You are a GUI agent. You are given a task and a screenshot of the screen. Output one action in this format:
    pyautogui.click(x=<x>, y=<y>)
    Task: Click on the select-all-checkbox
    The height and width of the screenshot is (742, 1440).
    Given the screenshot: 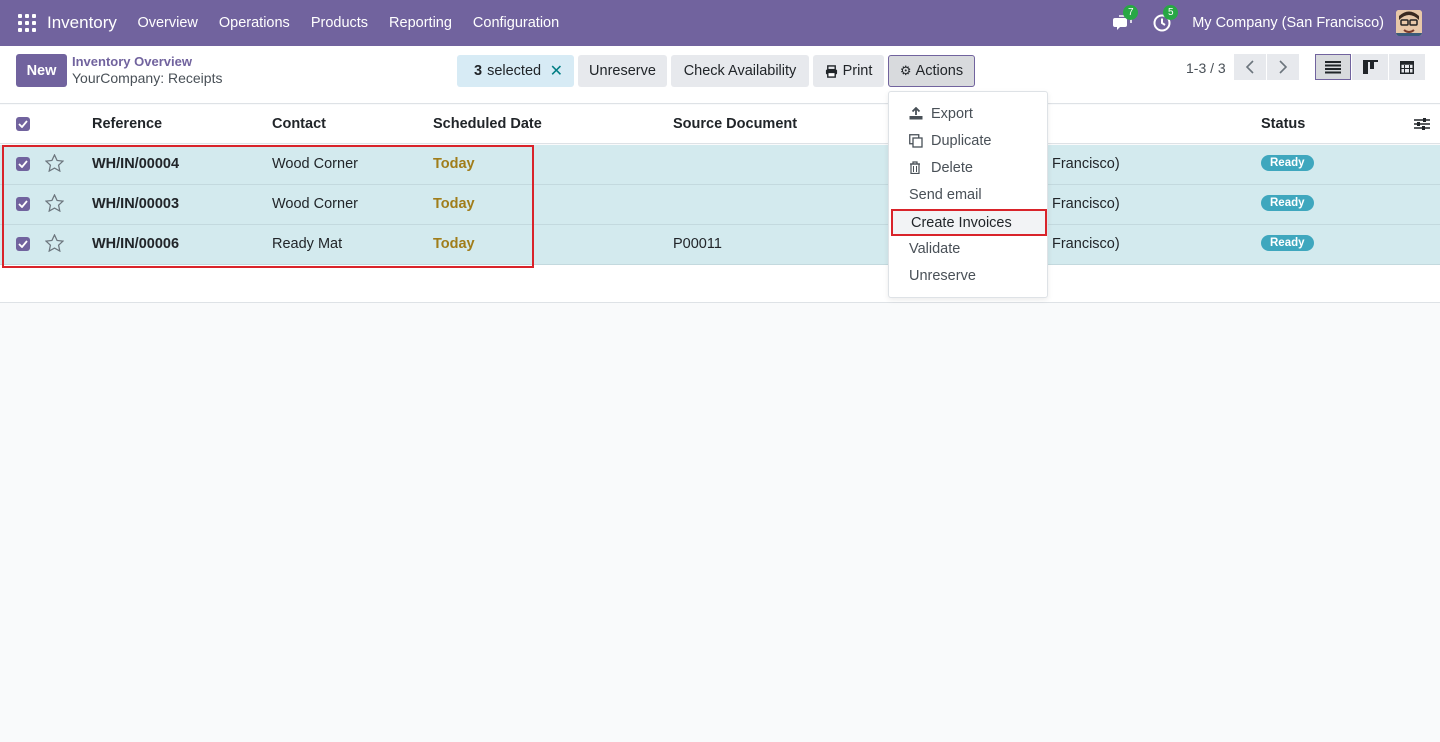 What is the action you would take?
    pyautogui.click(x=23, y=124)
    